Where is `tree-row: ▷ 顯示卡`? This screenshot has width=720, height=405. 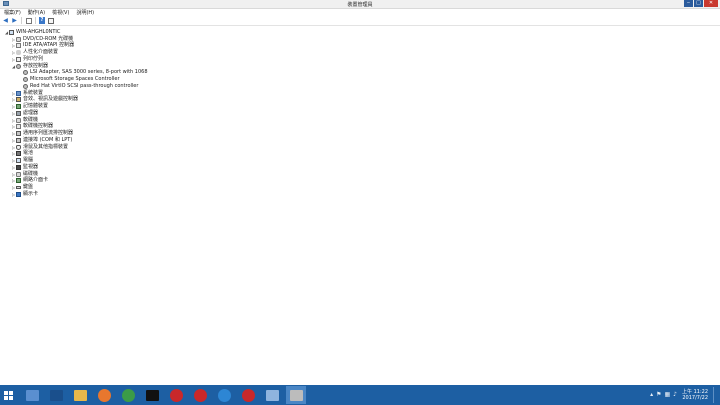 tree-row: ▷ 顯示卡 is located at coordinates (360, 194).